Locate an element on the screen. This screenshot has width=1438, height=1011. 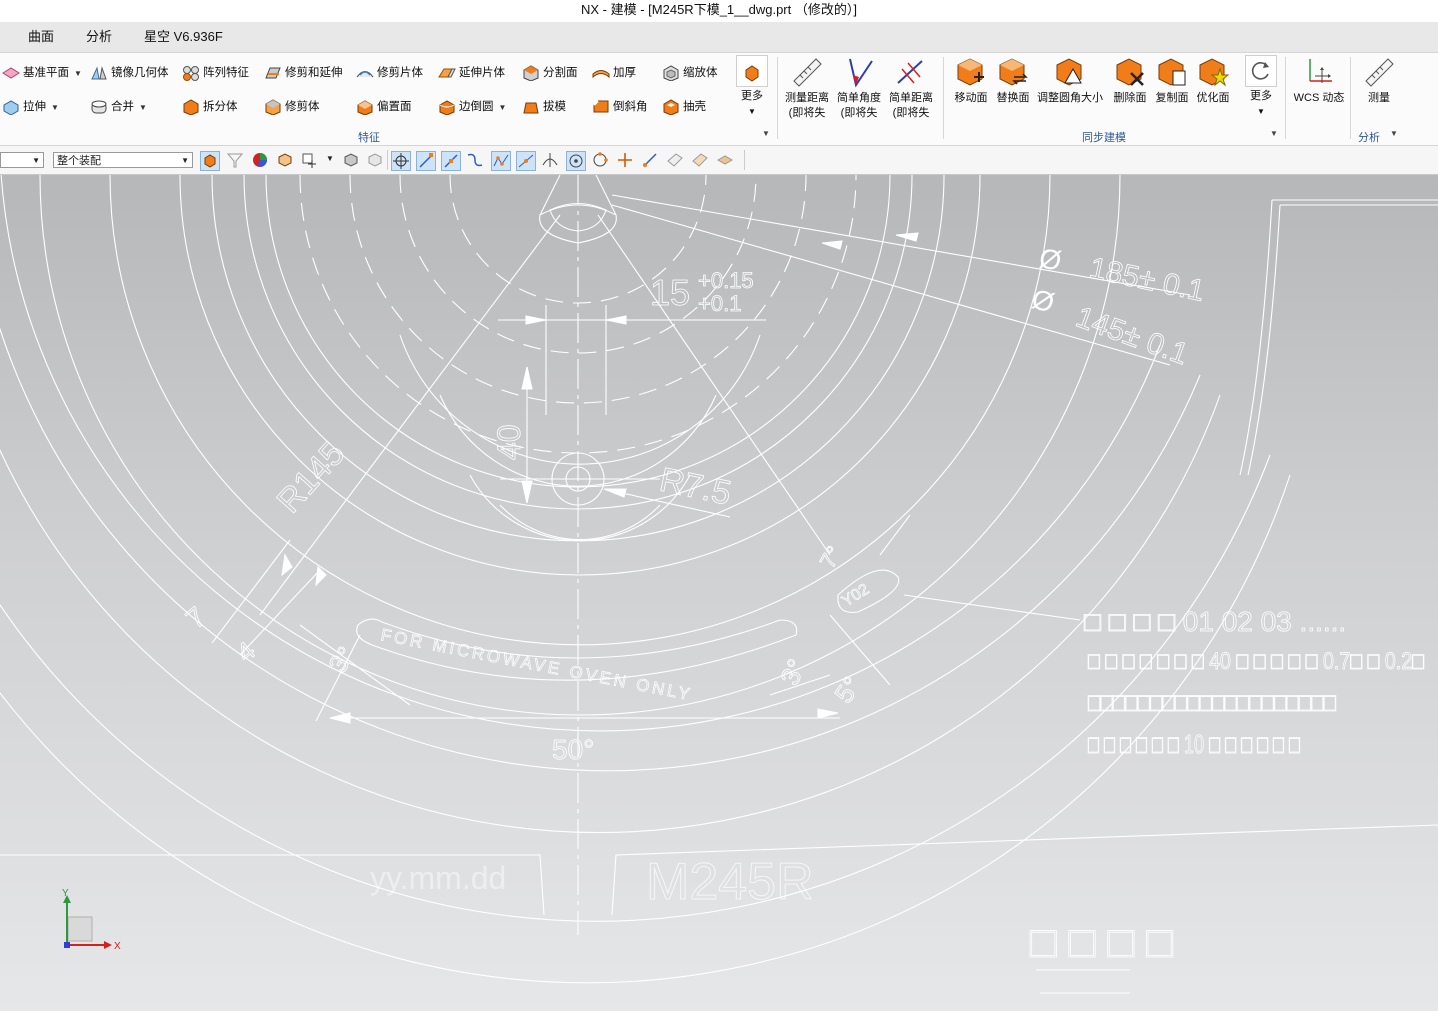
dim-145-text: 145± 0.1 is located at coordinates (1132, 336).